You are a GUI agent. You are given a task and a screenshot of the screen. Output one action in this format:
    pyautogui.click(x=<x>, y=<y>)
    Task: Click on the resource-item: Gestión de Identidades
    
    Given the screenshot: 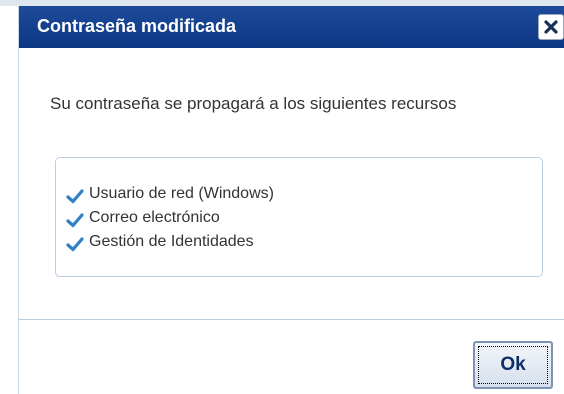 What is the action you would take?
    pyautogui.click(x=170, y=242)
    